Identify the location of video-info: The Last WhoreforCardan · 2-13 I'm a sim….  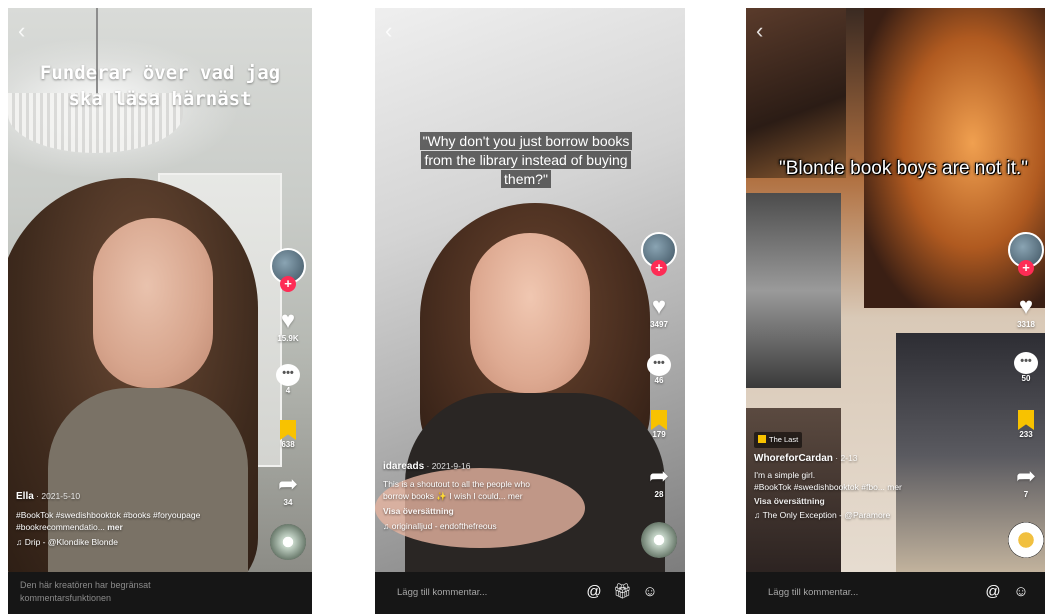
(869, 476).